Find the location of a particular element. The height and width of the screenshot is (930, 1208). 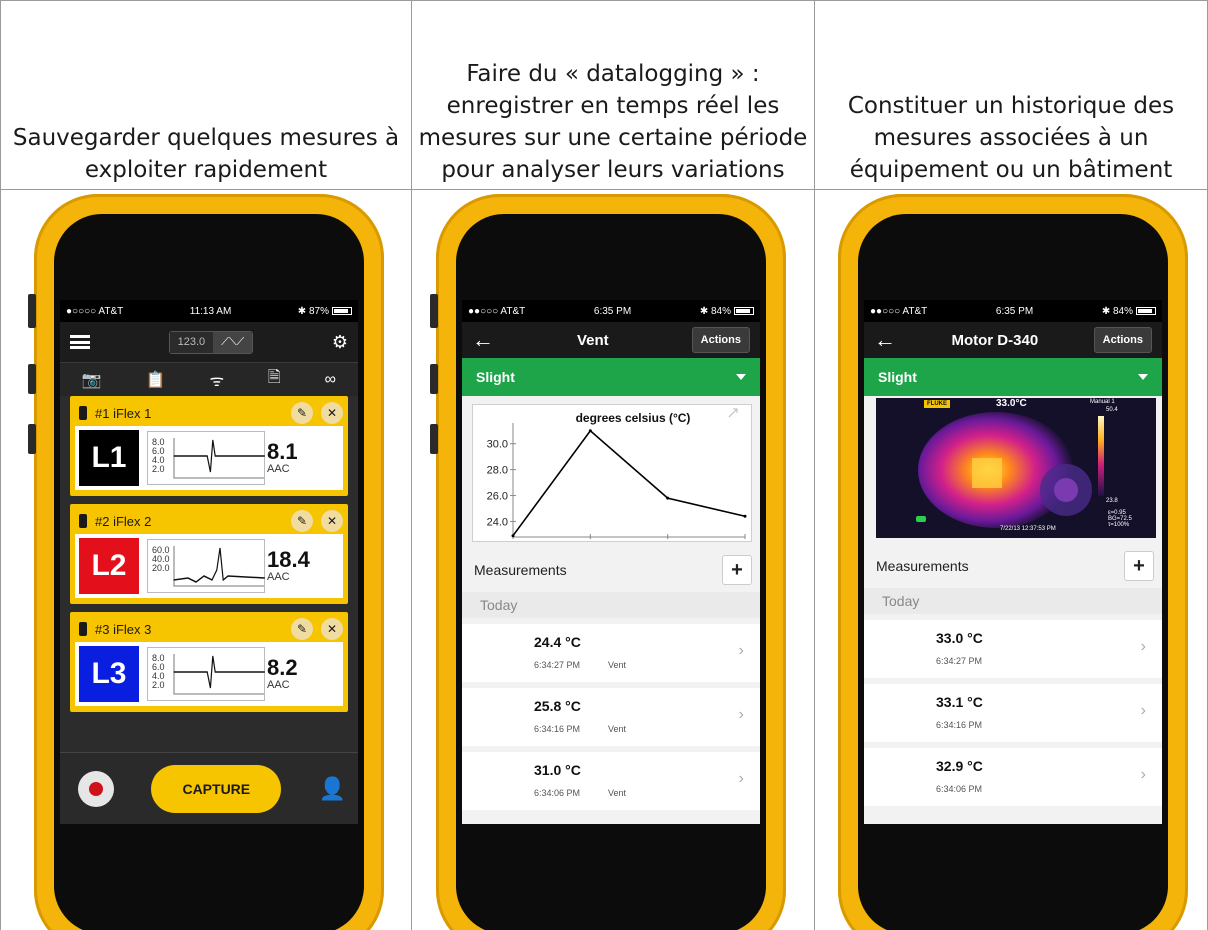

measurement-row: 24.4 °C 6:34:27 PM Vent › is located at coordinates (611, 653).